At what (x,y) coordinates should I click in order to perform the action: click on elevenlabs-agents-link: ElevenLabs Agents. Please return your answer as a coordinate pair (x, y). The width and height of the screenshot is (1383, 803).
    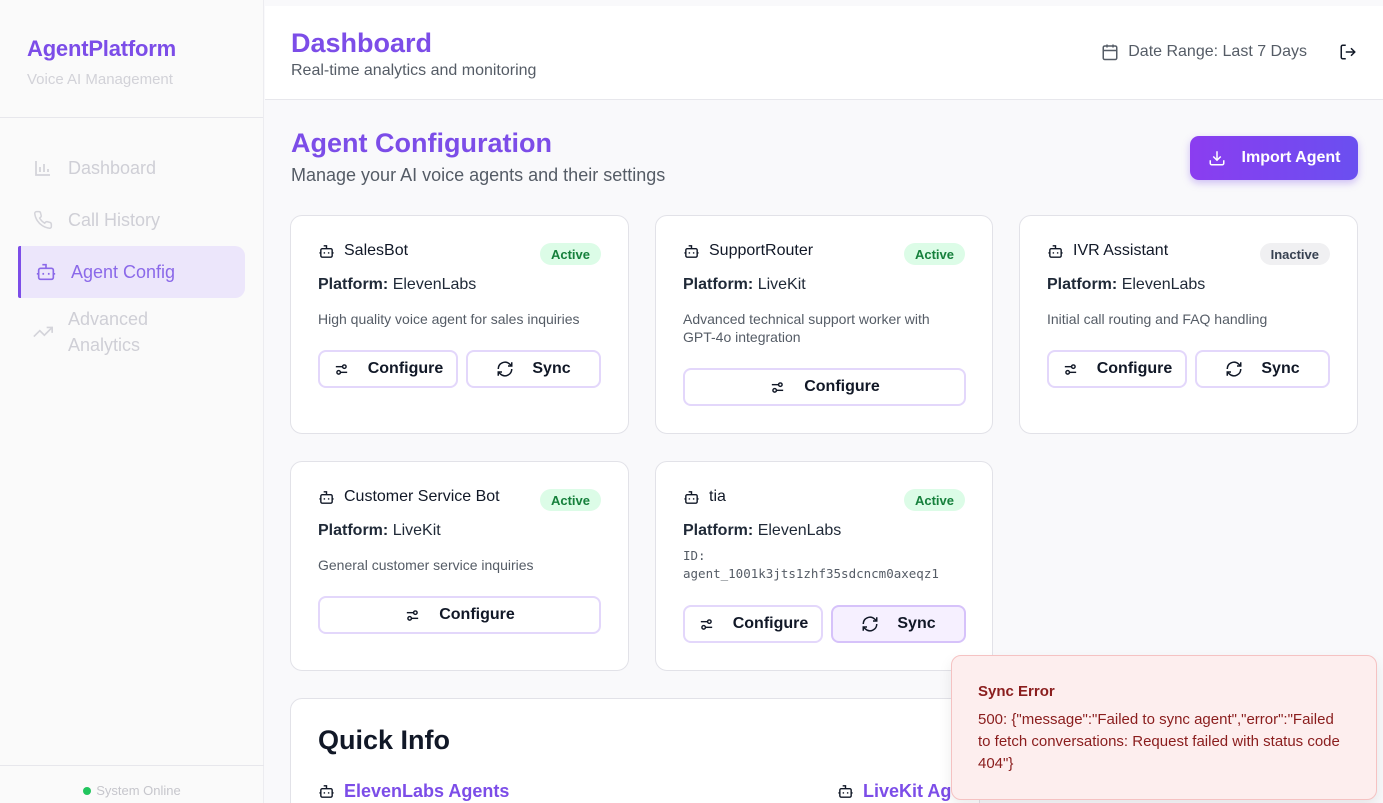
    Looking at the image, I should click on (413, 791).